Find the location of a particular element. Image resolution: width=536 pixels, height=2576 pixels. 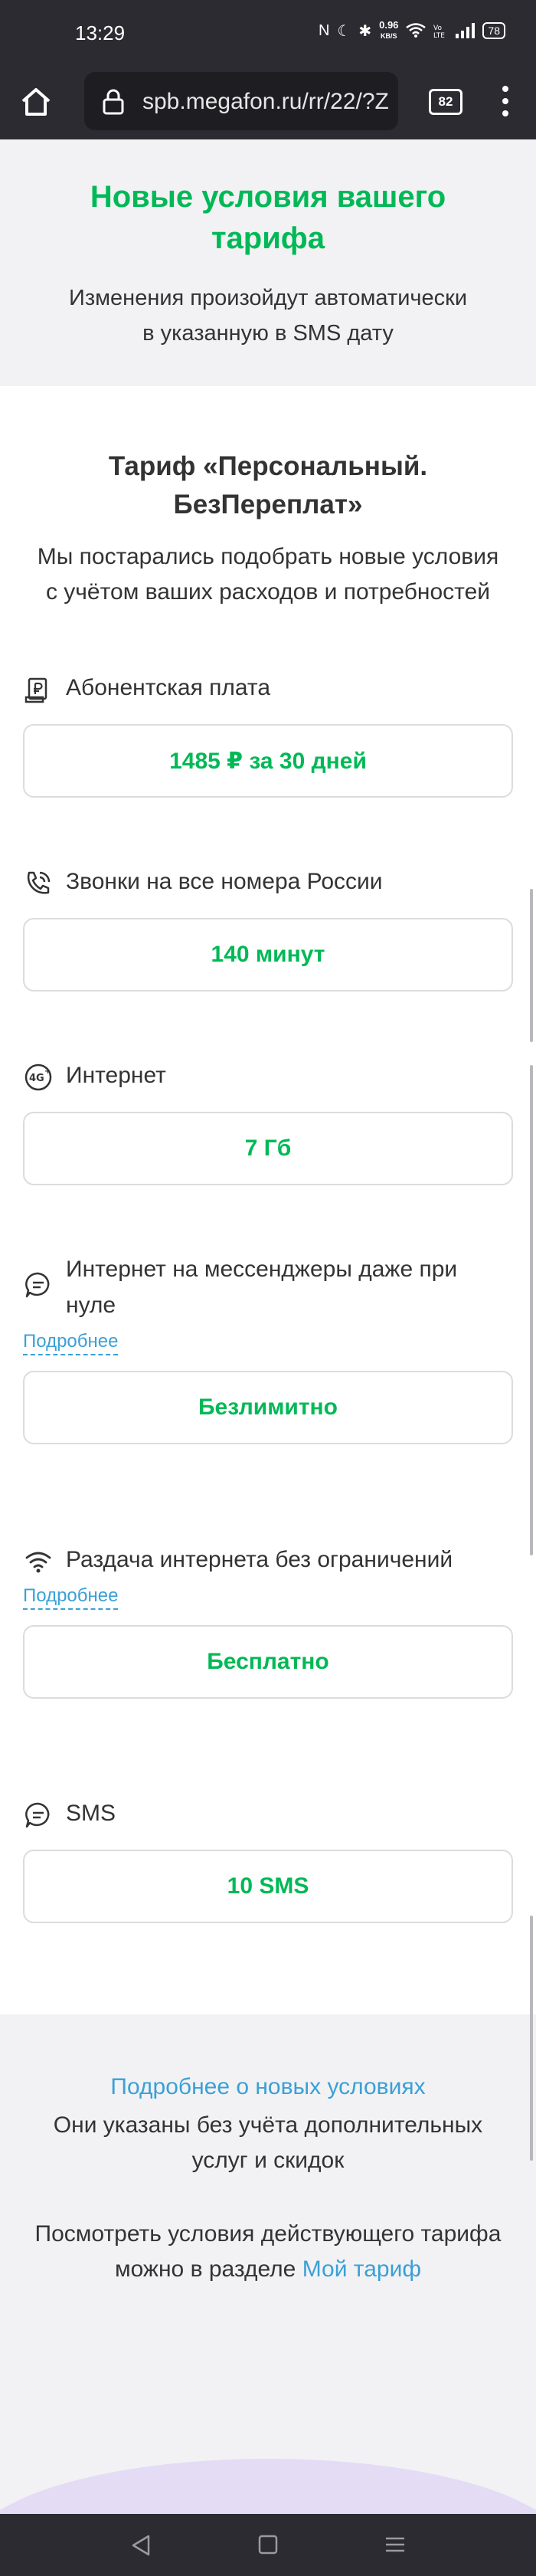

nfc-icon: N is located at coordinates (324, 30).